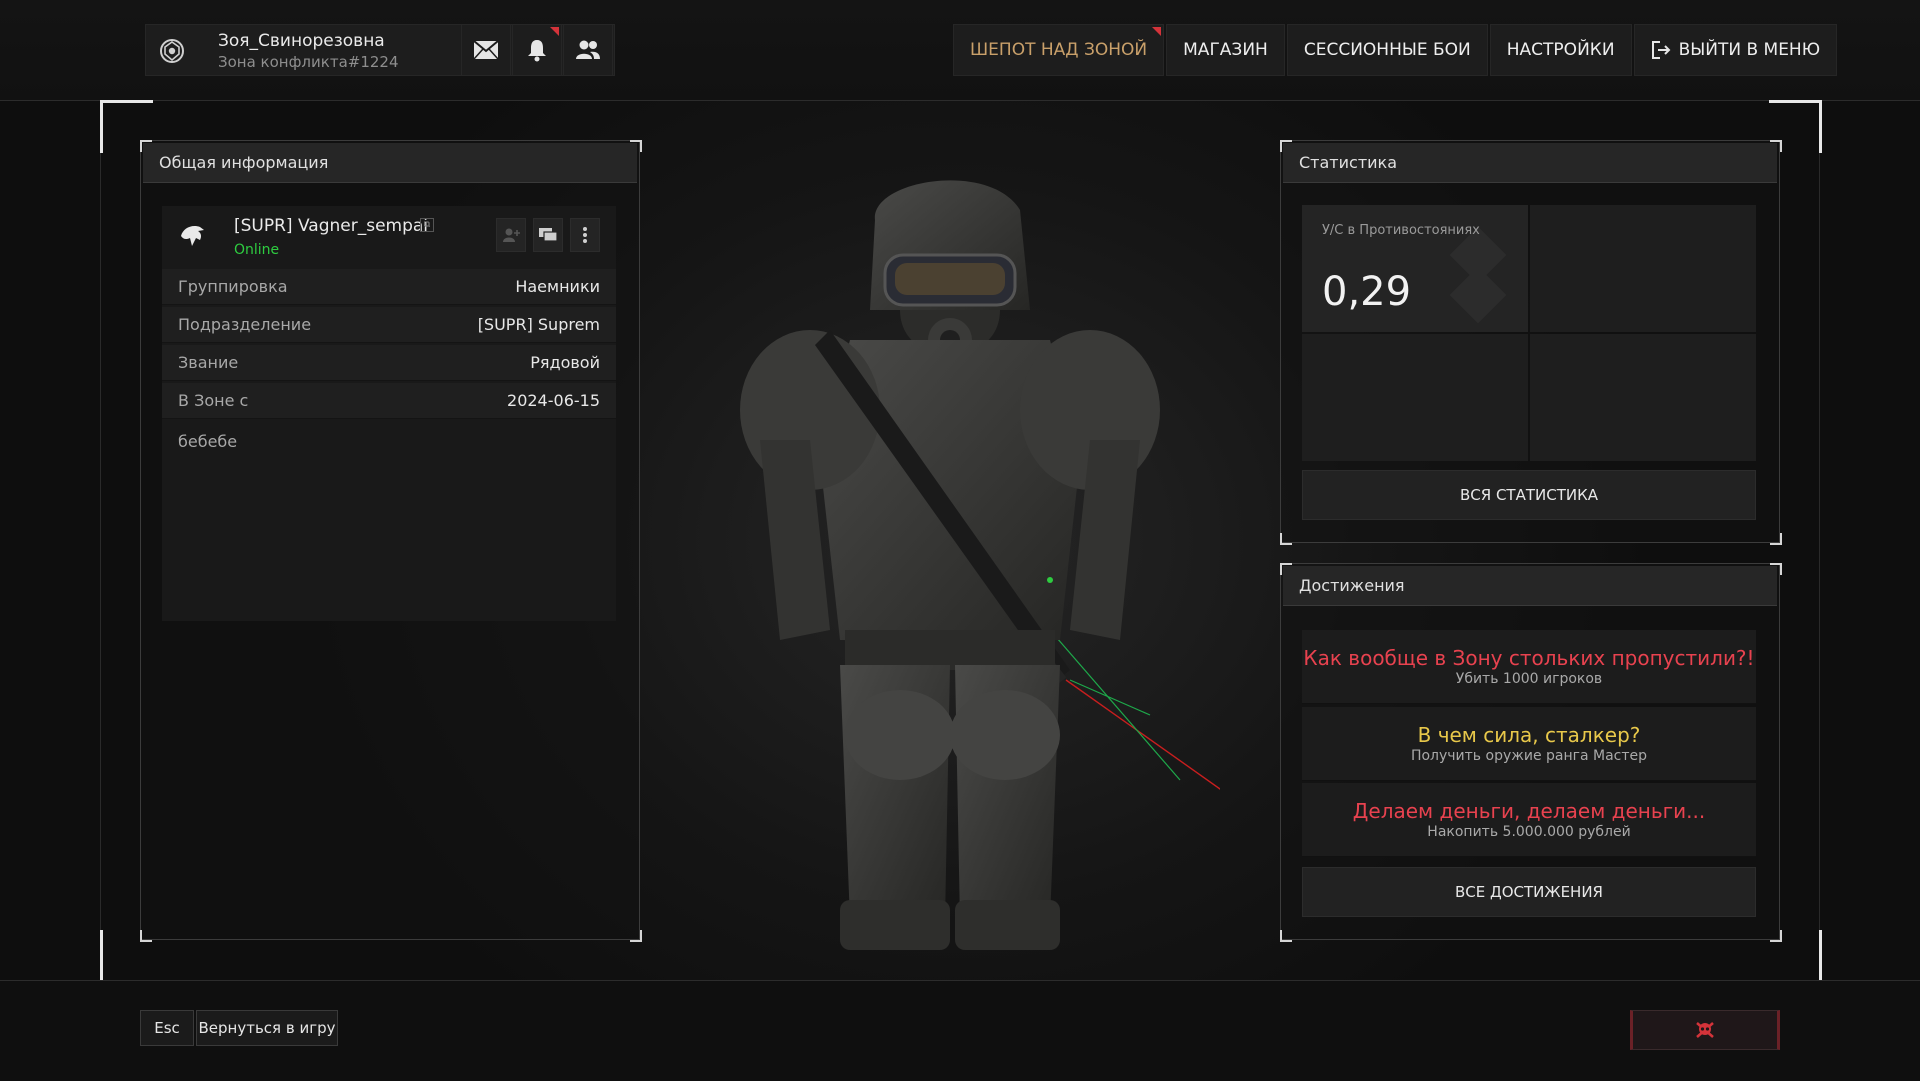  What do you see at coordinates (557, 286) in the screenshot?
I see `info-row-value: Наемники` at bounding box center [557, 286].